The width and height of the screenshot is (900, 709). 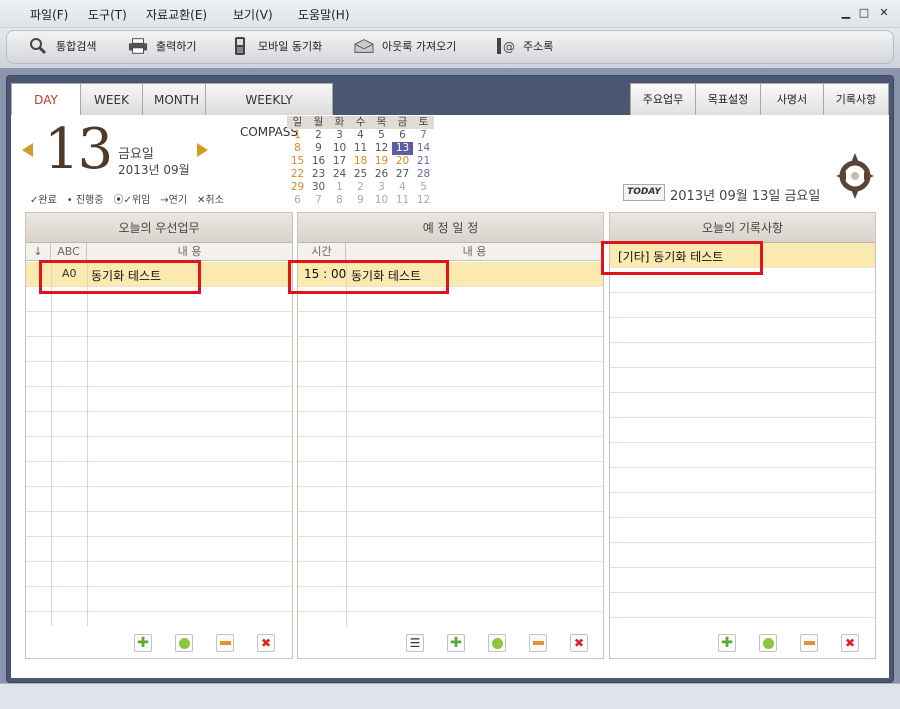 What do you see at coordinates (423, 161) in the screenshot?
I see `calendar-day: 21` at bounding box center [423, 161].